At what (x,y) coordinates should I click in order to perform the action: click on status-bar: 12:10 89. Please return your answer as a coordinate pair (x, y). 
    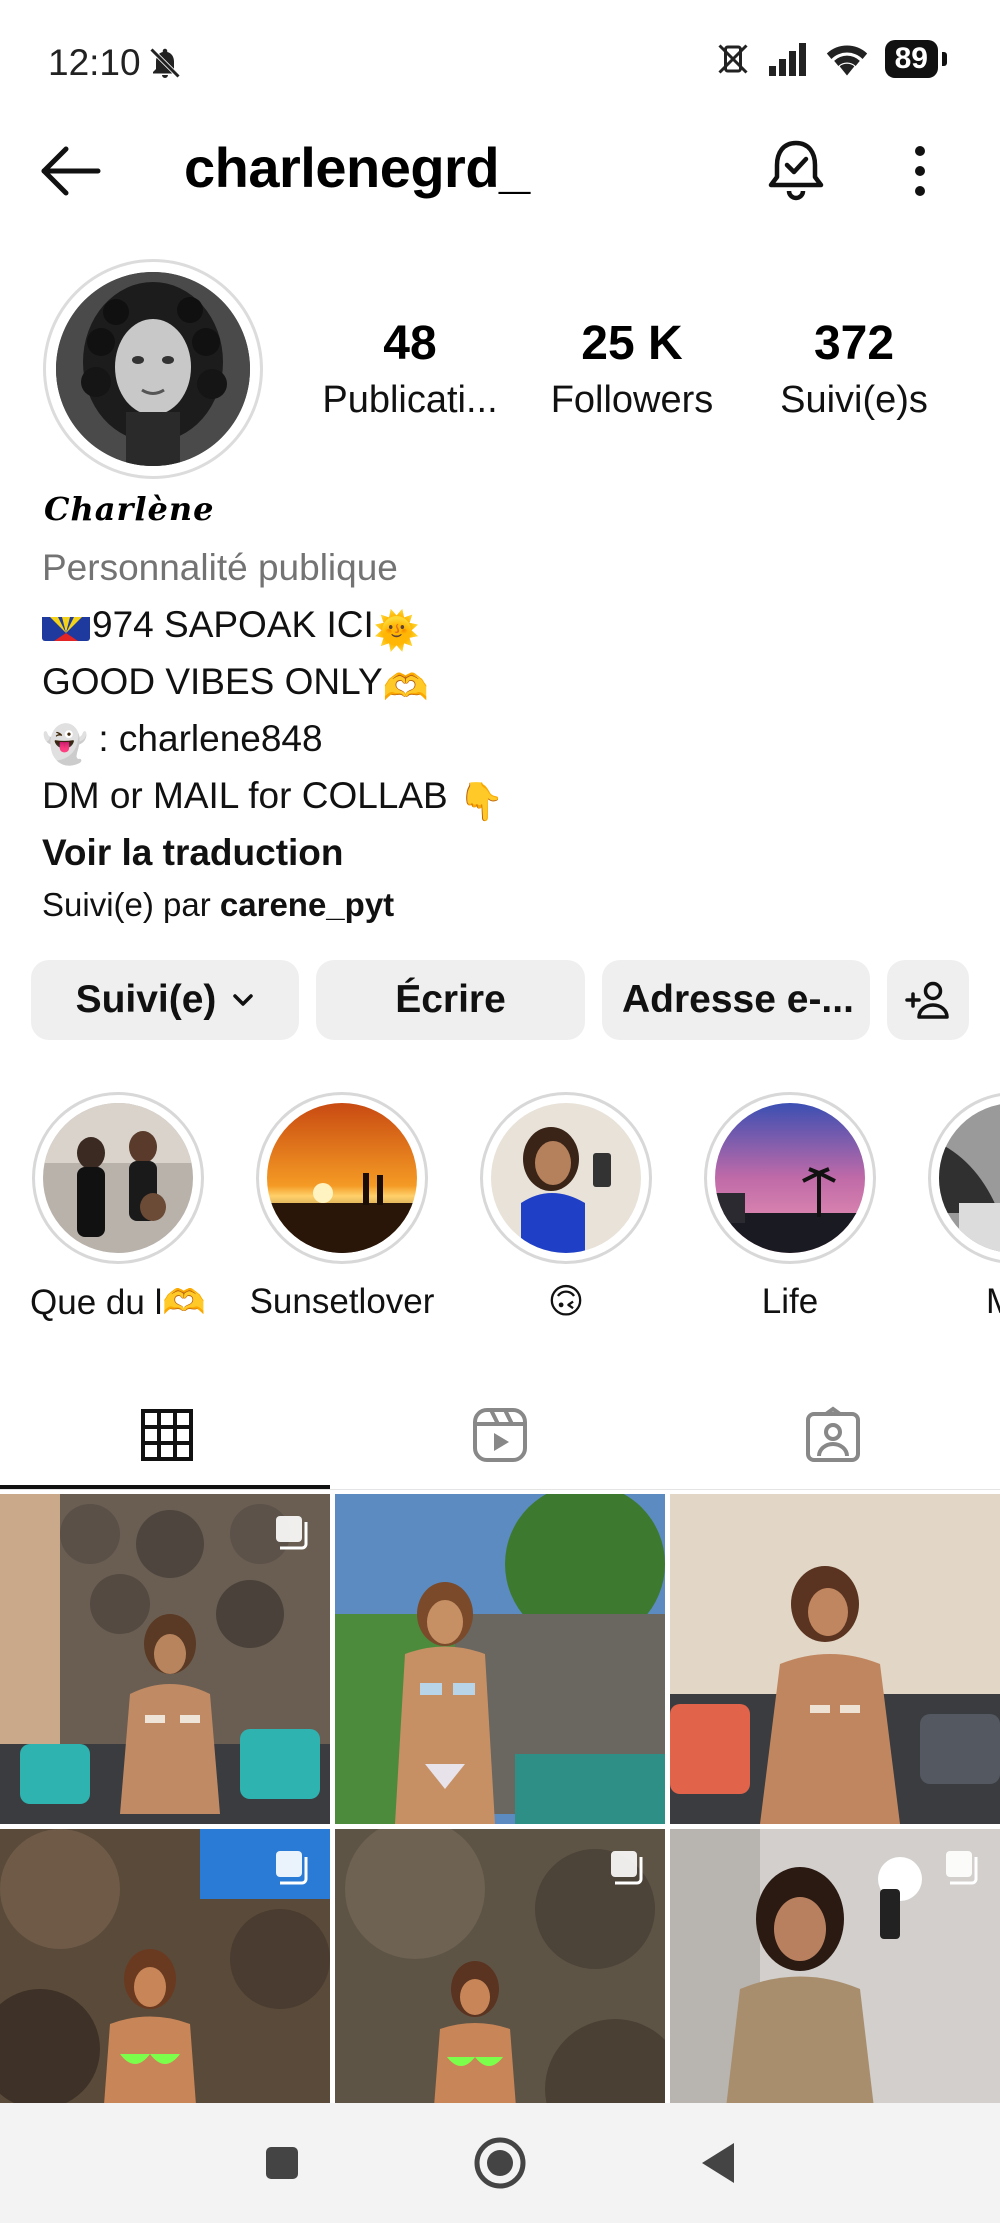
    Looking at the image, I should click on (500, 62).